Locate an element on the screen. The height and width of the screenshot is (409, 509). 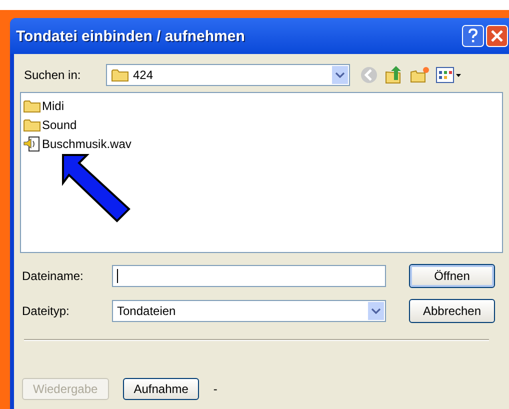
status-text: - is located at coordinates (215, 389).